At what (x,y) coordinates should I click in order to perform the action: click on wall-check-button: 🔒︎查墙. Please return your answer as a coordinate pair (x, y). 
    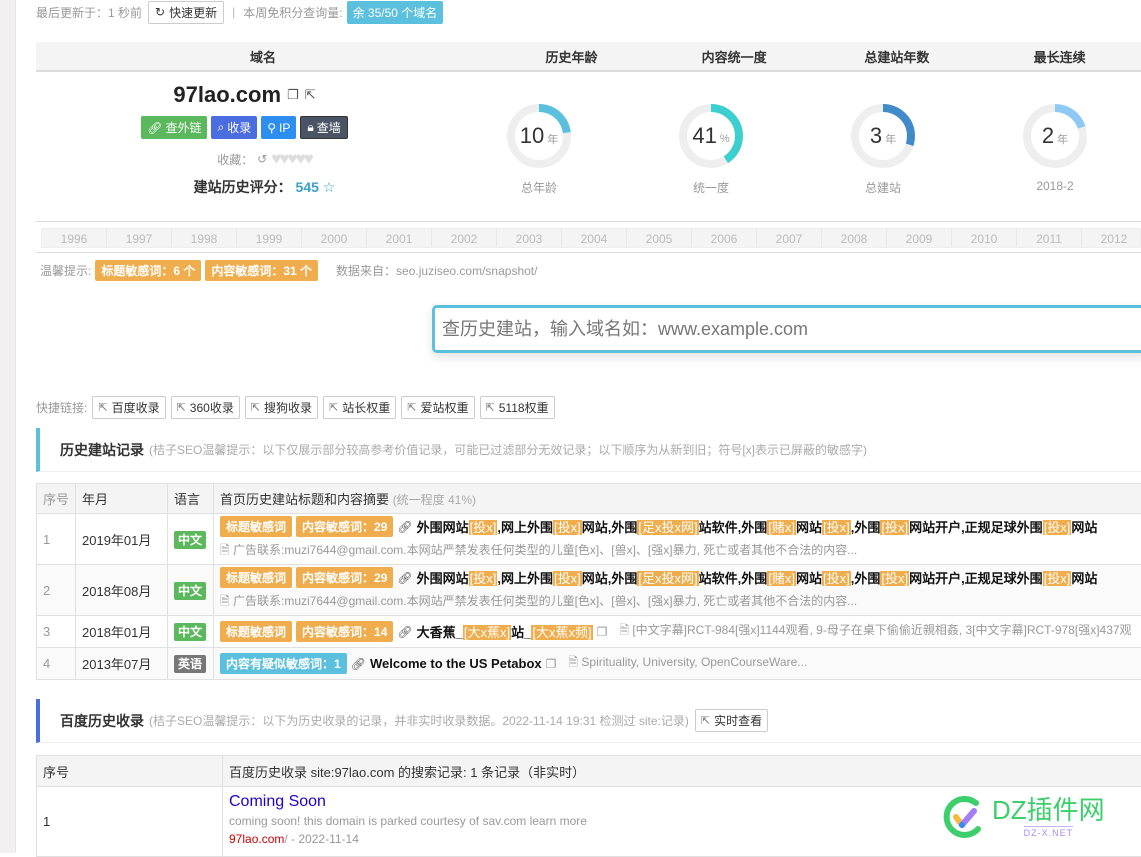
    Looking at the image, I should click on (323, 127).